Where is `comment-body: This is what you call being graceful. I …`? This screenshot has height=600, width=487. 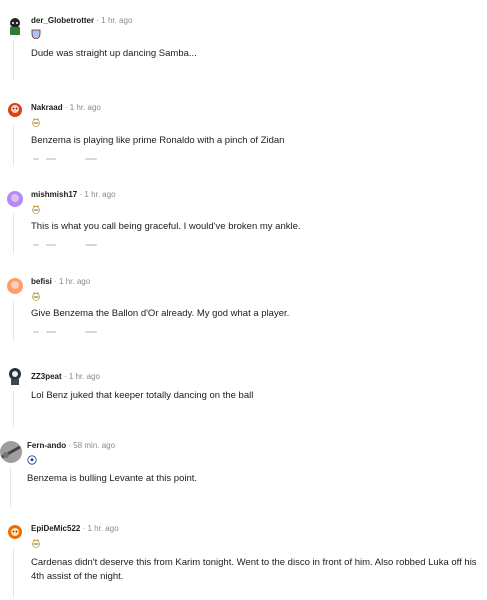
comment-body: This is what you call being graceful. I … is located at coordinates (166, 226).